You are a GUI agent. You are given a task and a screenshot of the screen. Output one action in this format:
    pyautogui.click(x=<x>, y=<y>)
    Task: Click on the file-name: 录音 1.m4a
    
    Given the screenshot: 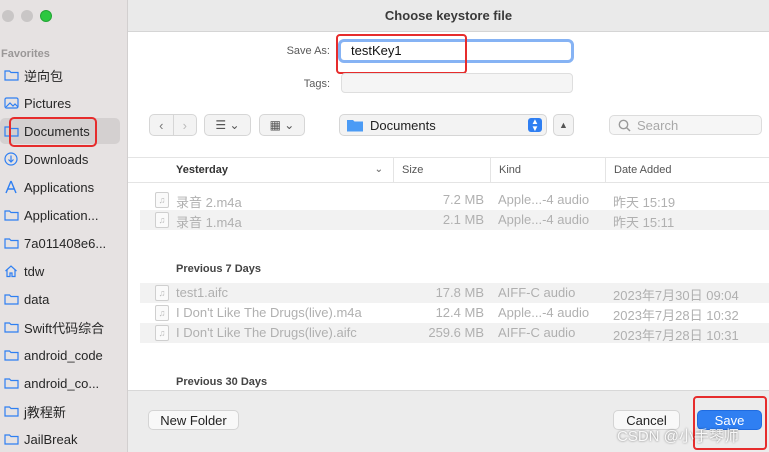 What is the action you would take?
    pyautogui.click(x=209, y=222)
    